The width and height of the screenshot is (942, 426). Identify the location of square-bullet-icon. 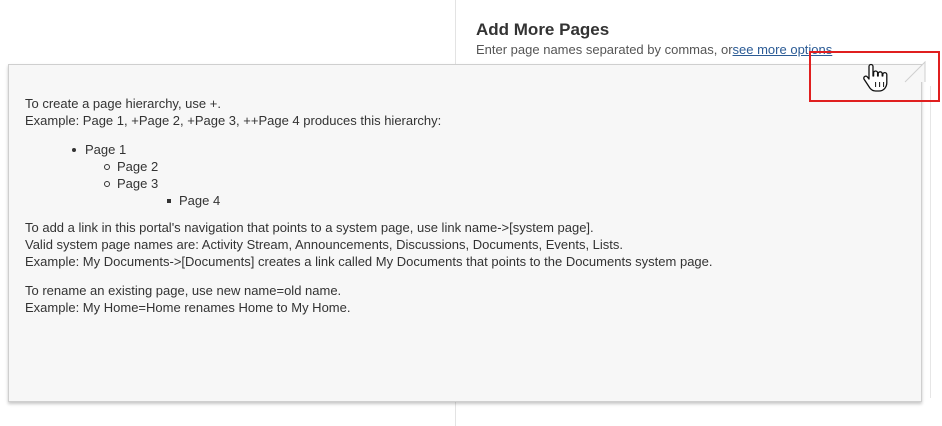
(169, 201).